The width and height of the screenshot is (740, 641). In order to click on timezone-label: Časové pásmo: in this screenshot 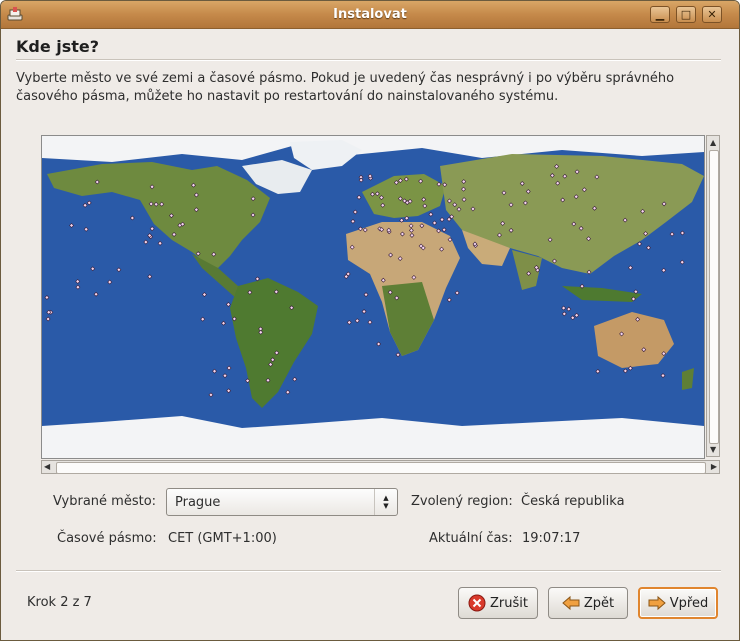, I will do `click(107, 538)`.